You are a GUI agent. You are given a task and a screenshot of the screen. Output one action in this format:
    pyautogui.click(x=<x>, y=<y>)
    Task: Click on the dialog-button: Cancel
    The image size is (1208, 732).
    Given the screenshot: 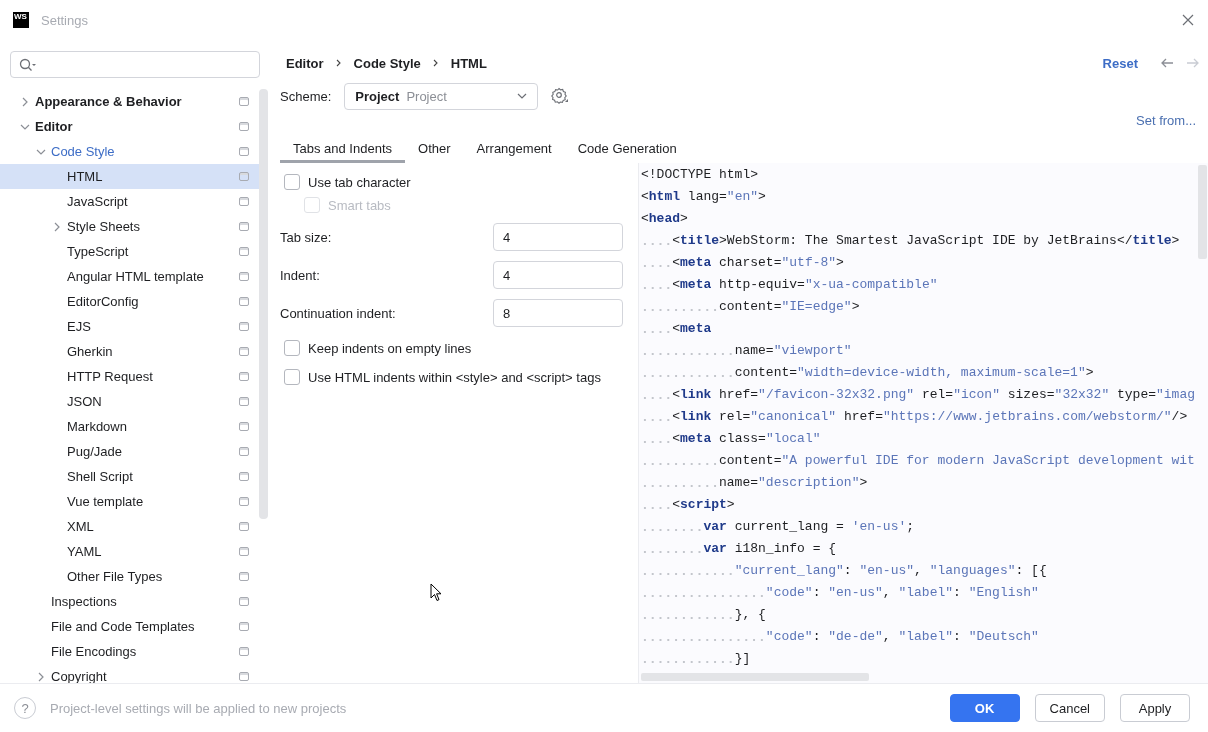 What is the action you would take?
    pyautogui.click(x=1069, y=708)
    